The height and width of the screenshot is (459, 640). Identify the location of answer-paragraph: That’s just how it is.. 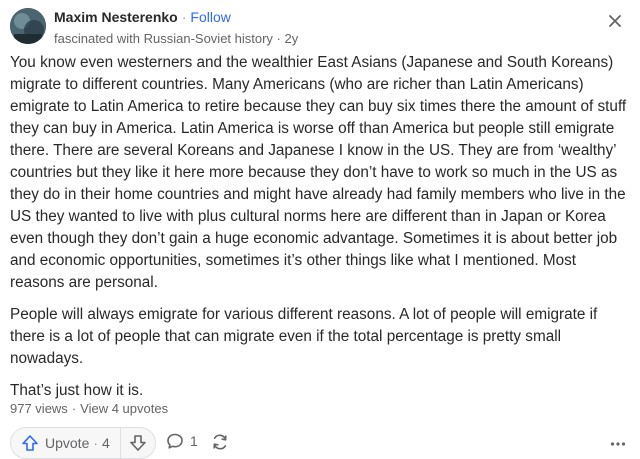
(77, 390).